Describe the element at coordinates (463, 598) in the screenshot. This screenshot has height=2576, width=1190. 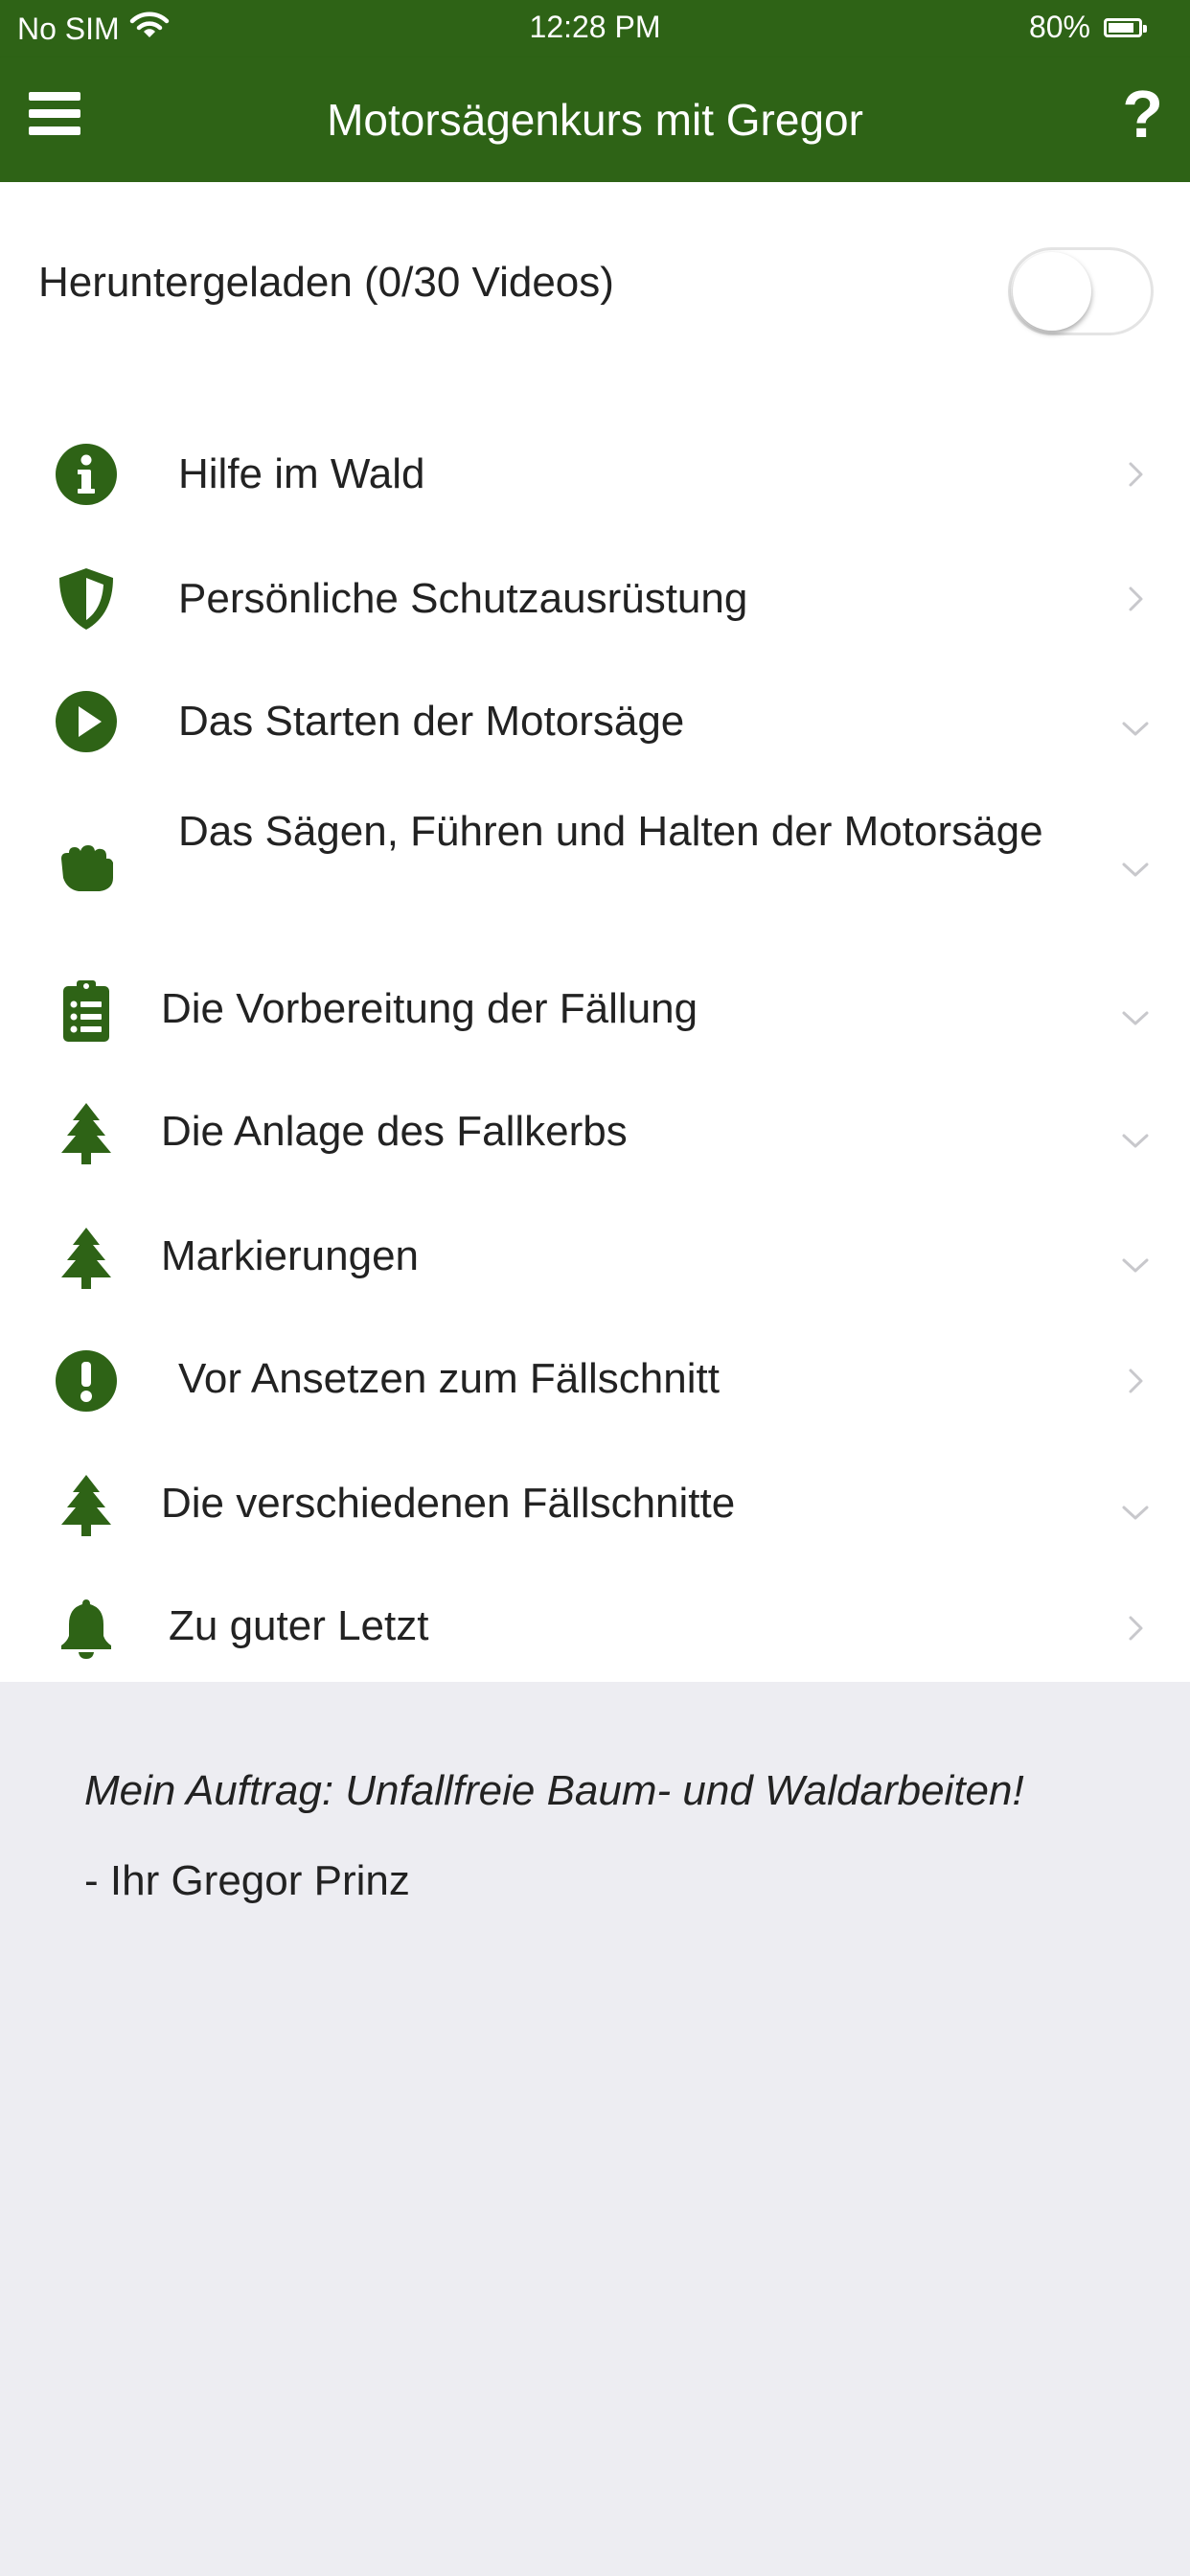
I see `chapter-item-label: Persönliche Schutzausrüstung` at that location.